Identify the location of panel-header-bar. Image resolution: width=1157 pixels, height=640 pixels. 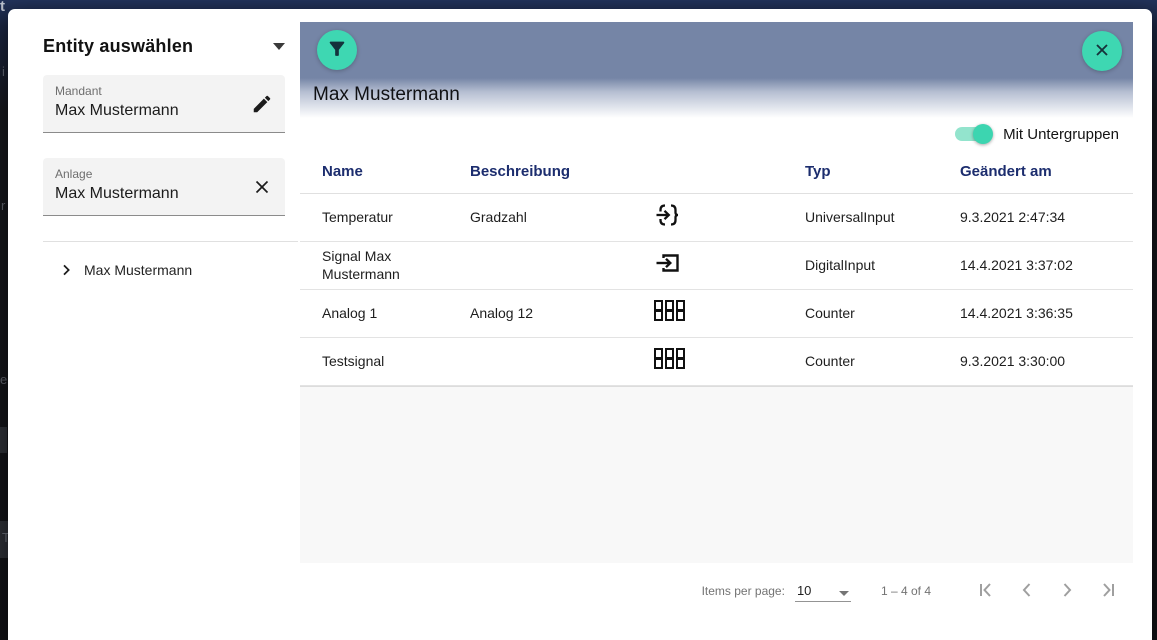
(716, 50).